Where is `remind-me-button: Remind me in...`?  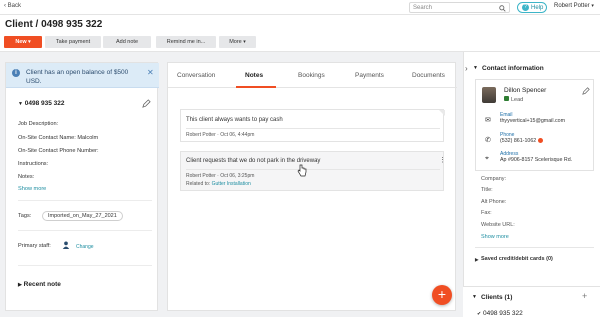 remind-me-button: Remind me in... is located at coordinates (186, 42).